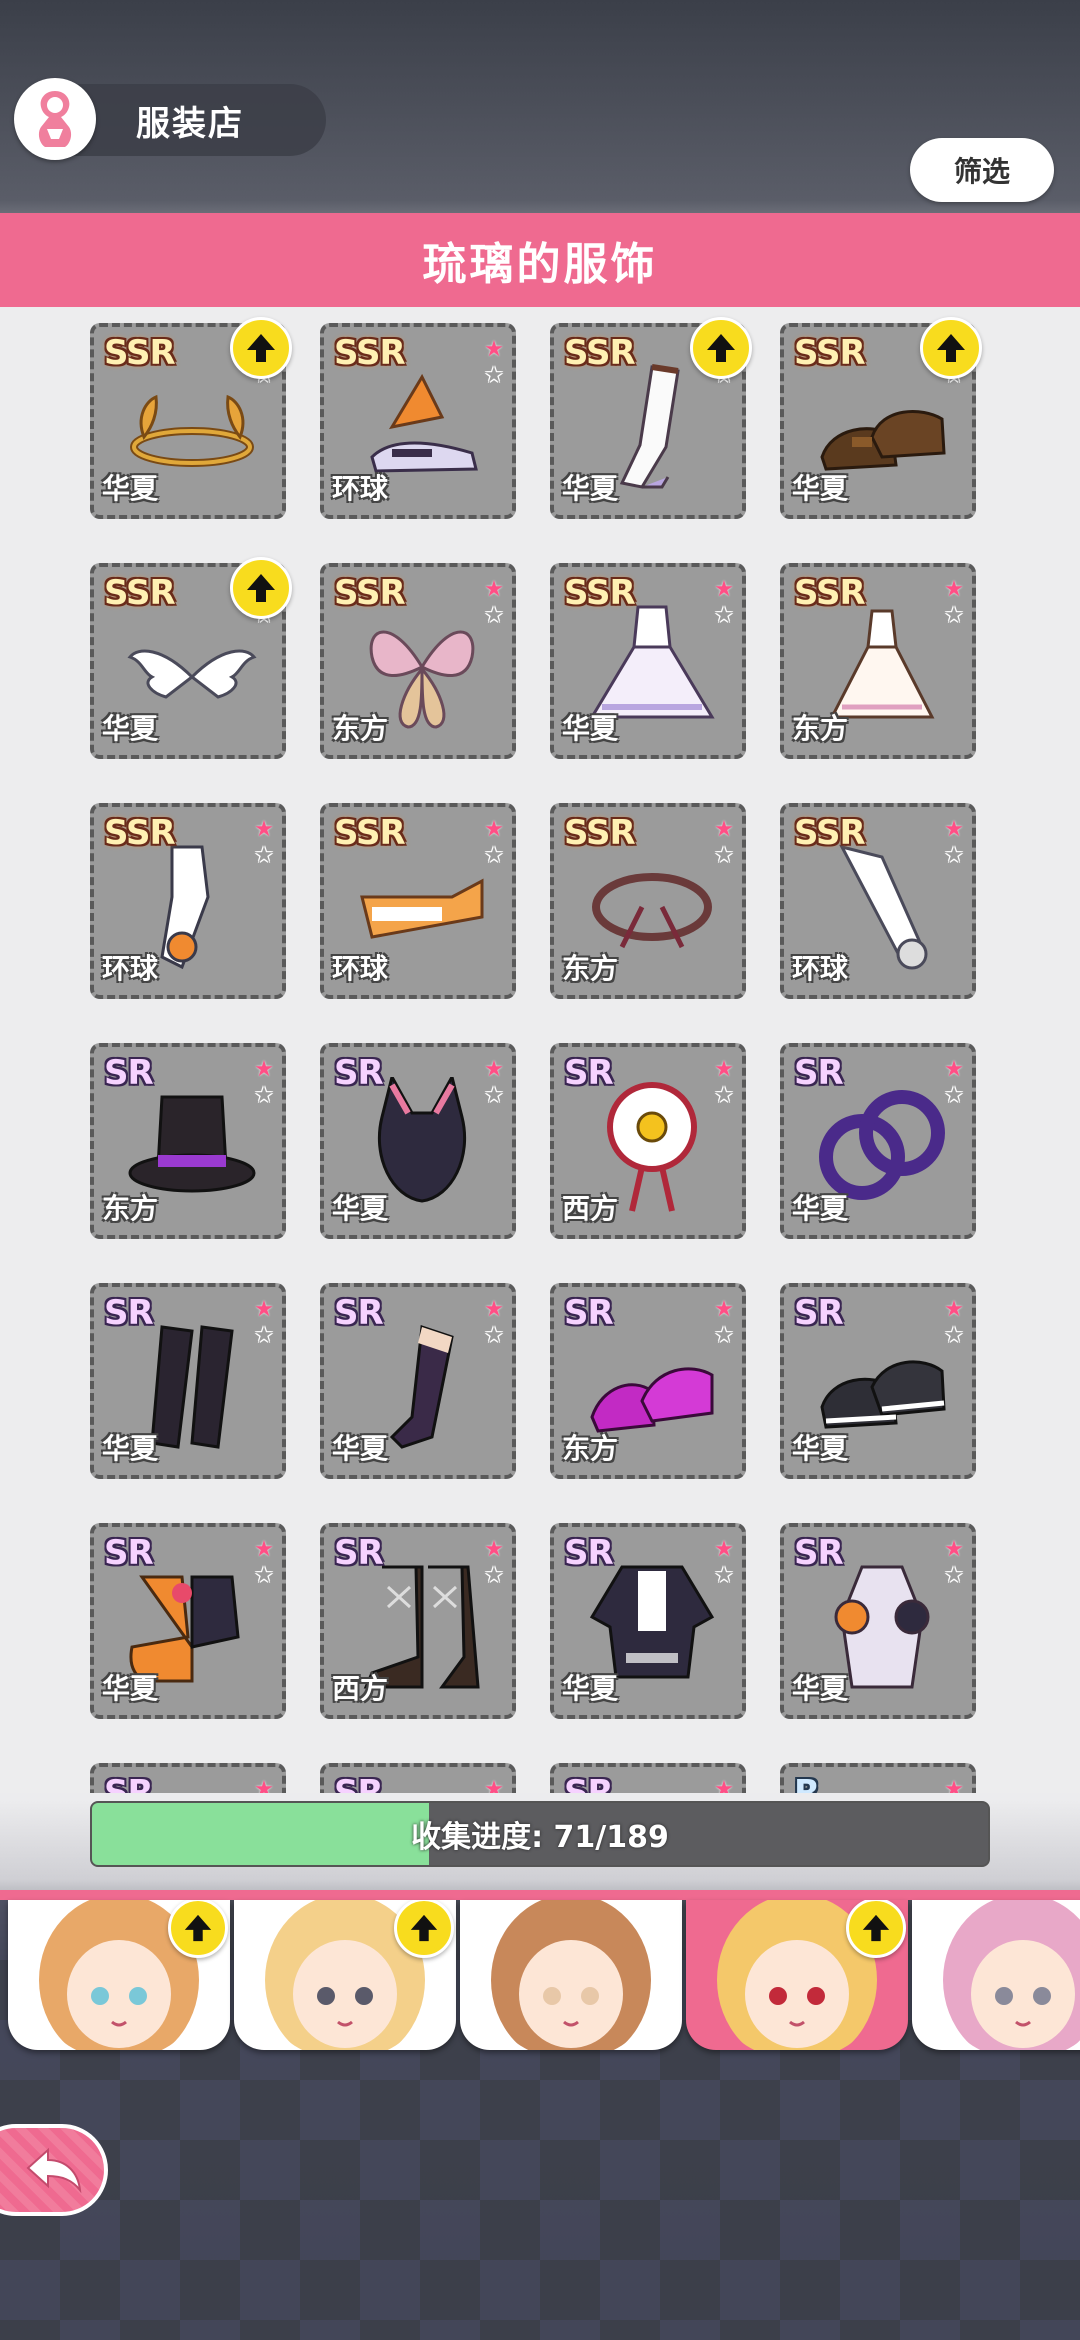 The width and height of the screenshot is (1080, 2340). I want to click on wardrobe-banner: 琉璃的服饰, so click(540, 260).